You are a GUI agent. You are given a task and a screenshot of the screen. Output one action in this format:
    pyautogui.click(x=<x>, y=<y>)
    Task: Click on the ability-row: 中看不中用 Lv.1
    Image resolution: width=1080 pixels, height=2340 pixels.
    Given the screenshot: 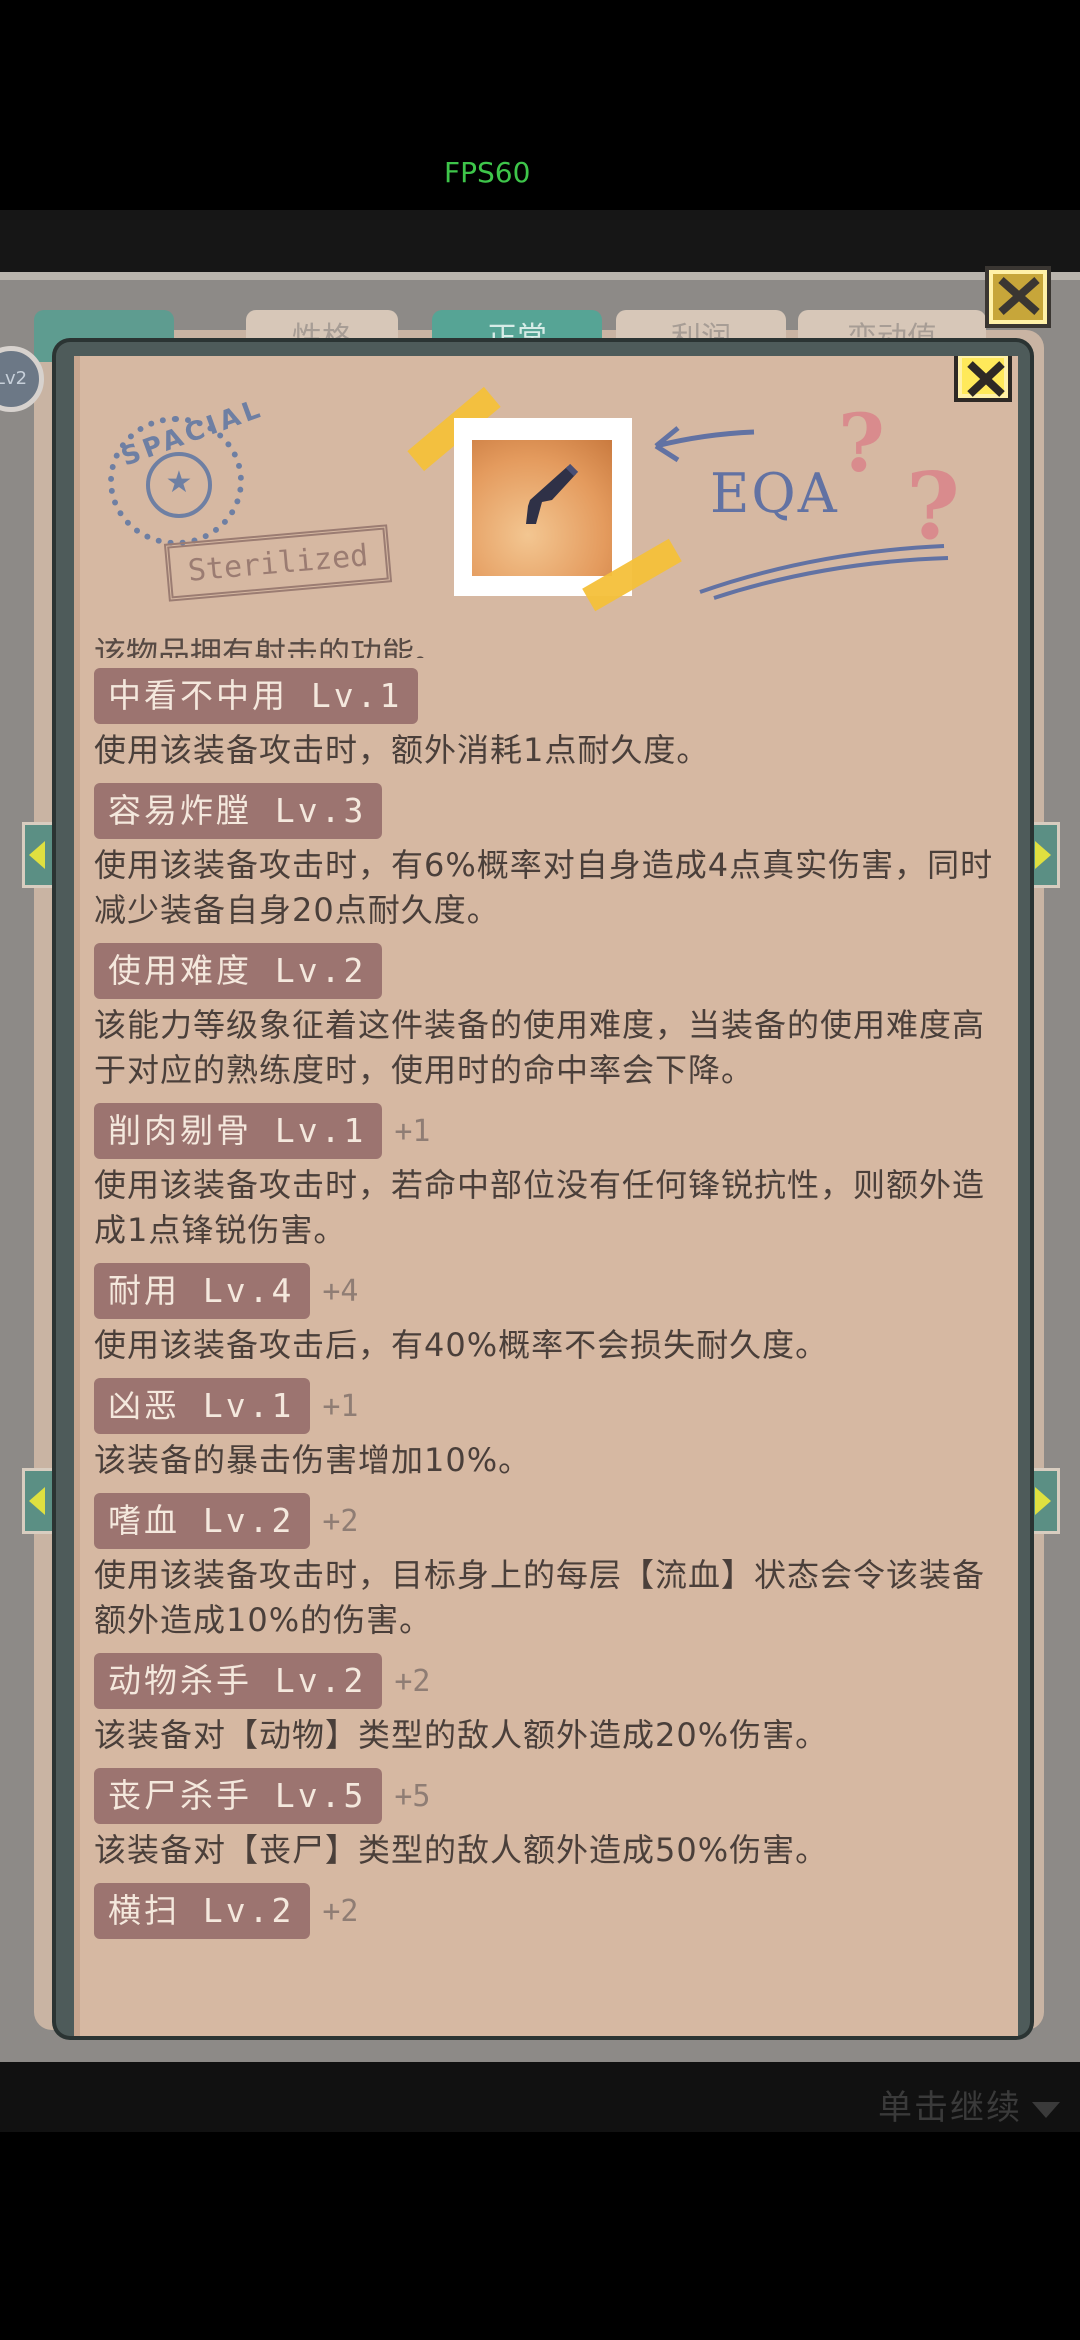 What is the action you would take?
    pyautogui.click(x=544, y=696)
    